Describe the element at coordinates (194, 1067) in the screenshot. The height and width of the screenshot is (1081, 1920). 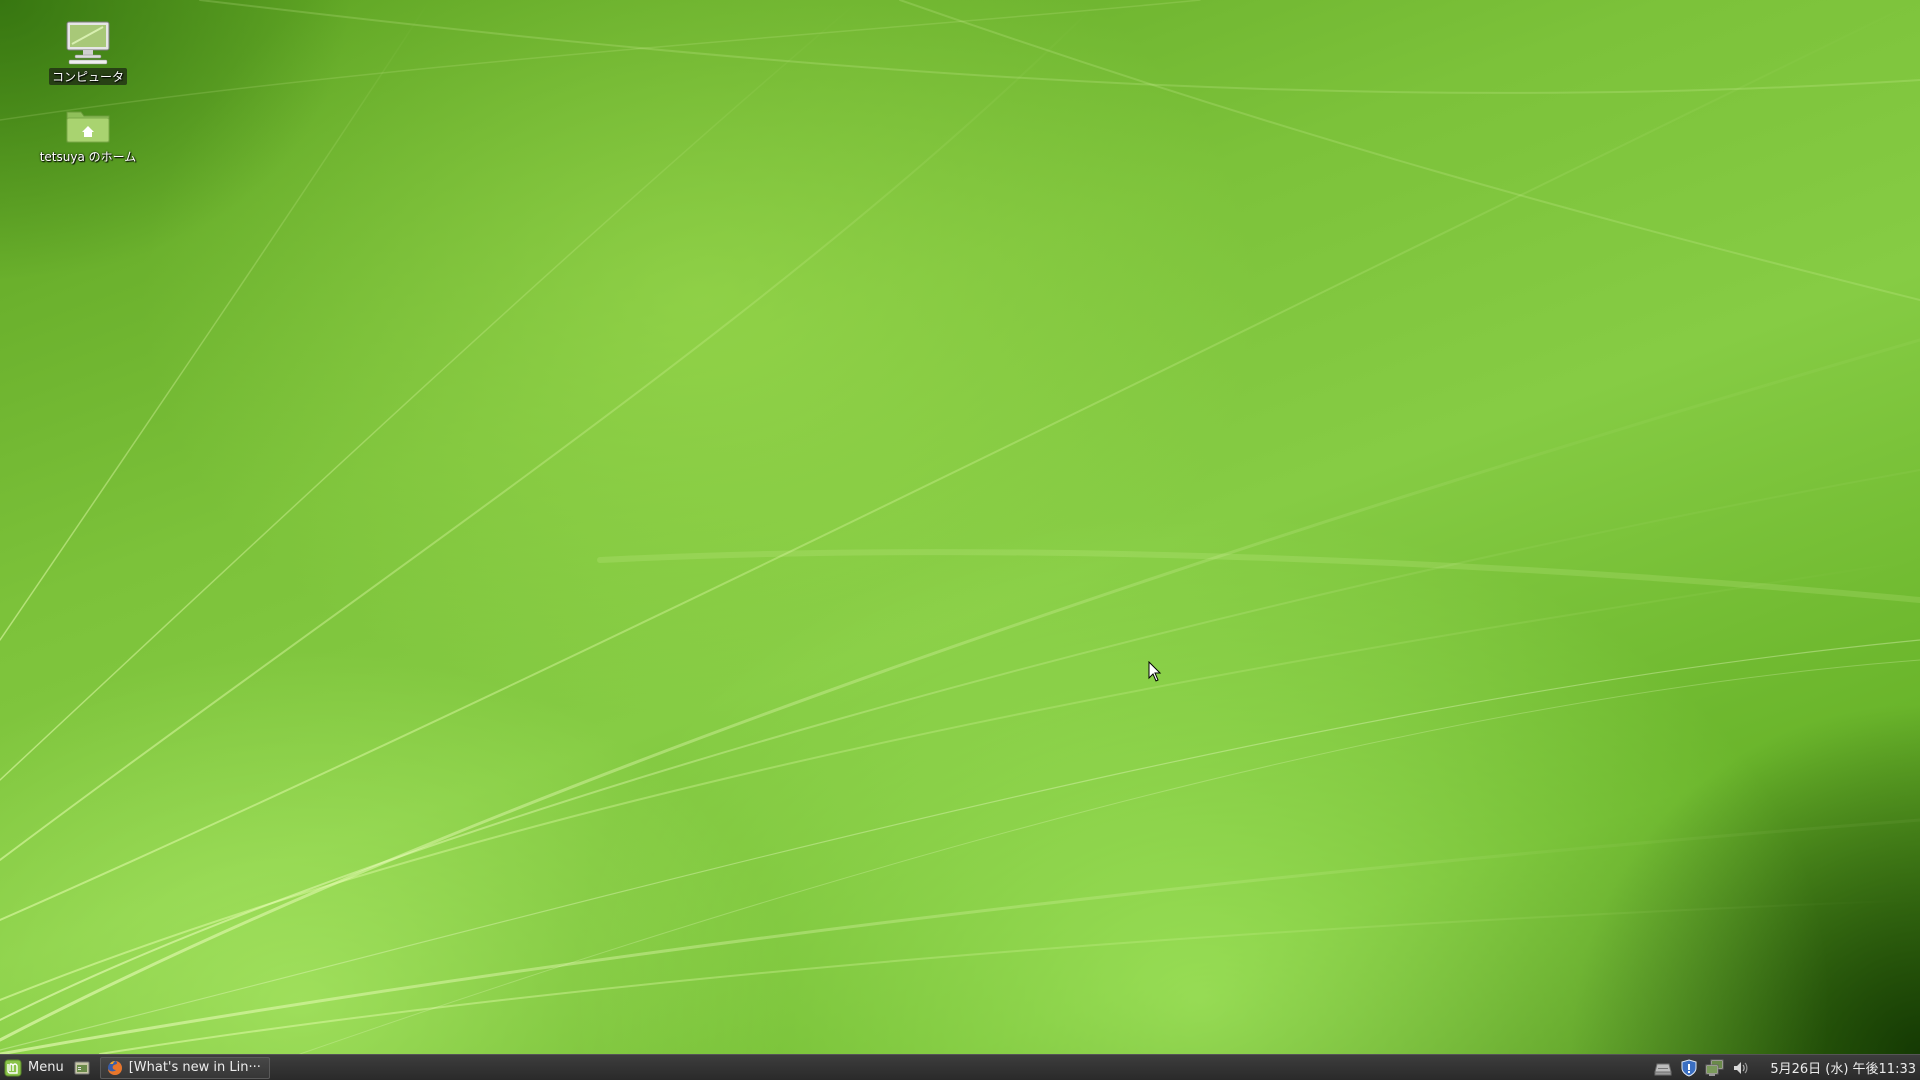
I see `taskbar-window-title: [What's new in Lin···` at that location.